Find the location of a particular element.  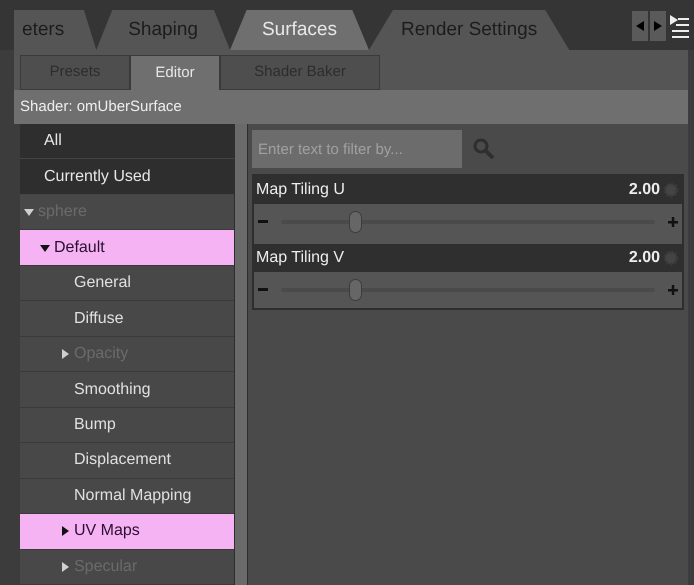

subtab: Editor is located at coordinates (175, 72).